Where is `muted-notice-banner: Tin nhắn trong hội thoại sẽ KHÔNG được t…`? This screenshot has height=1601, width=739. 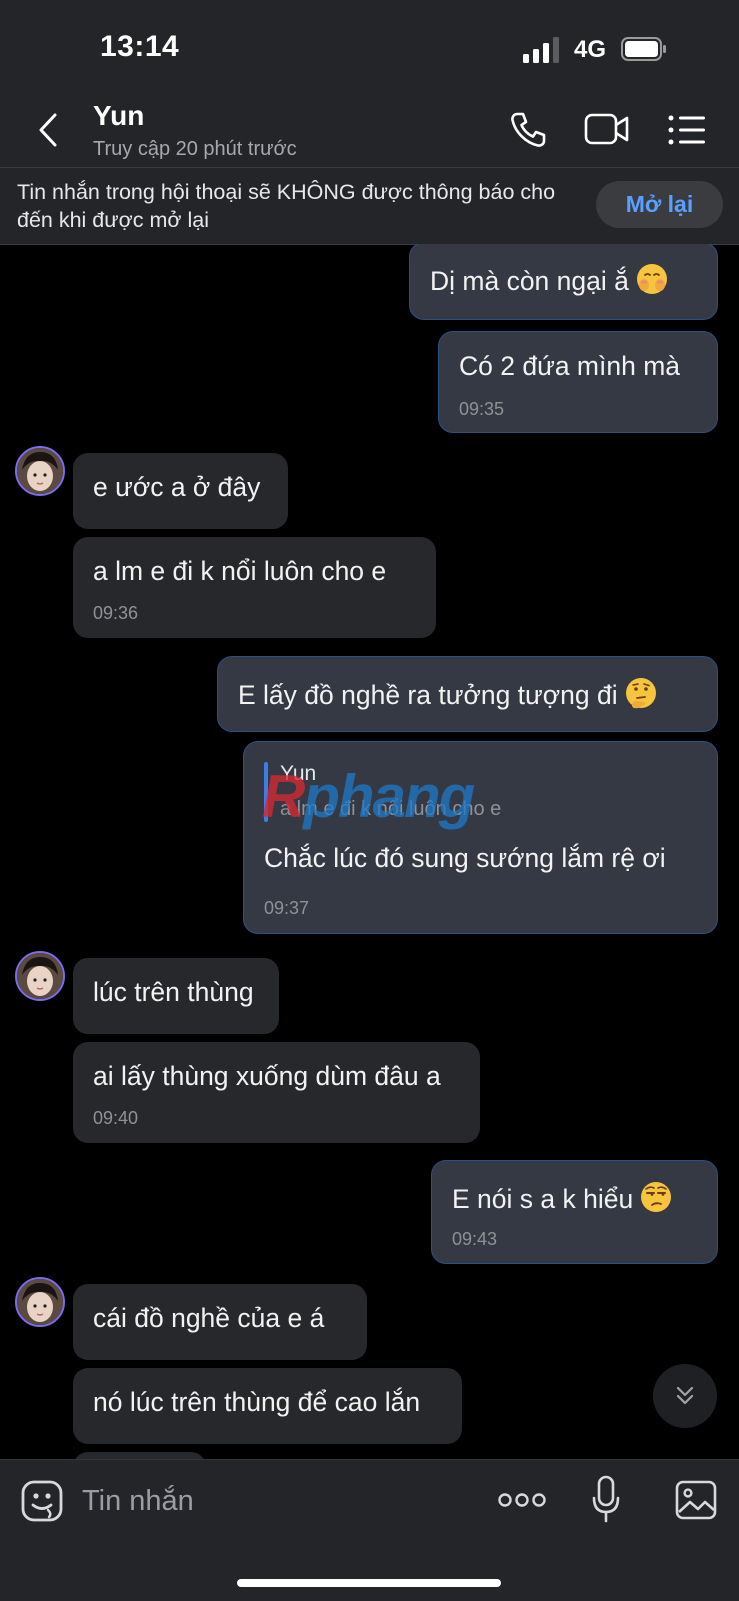
muted-notice-banner: Tin nhắn trong hội thoại sẽ KHÔNG được t… is located at coordinates (369, 206).